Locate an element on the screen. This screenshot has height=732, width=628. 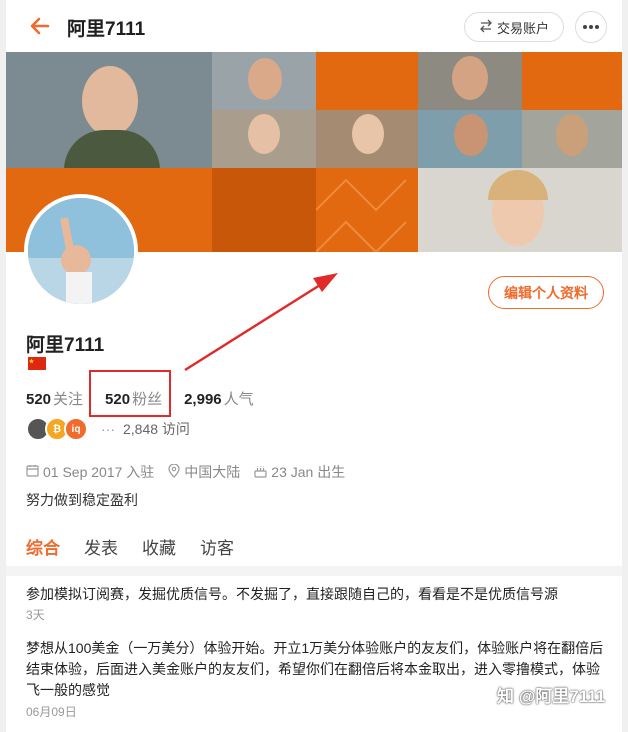
badge-more: ··· is located at coordinates (108, 429).